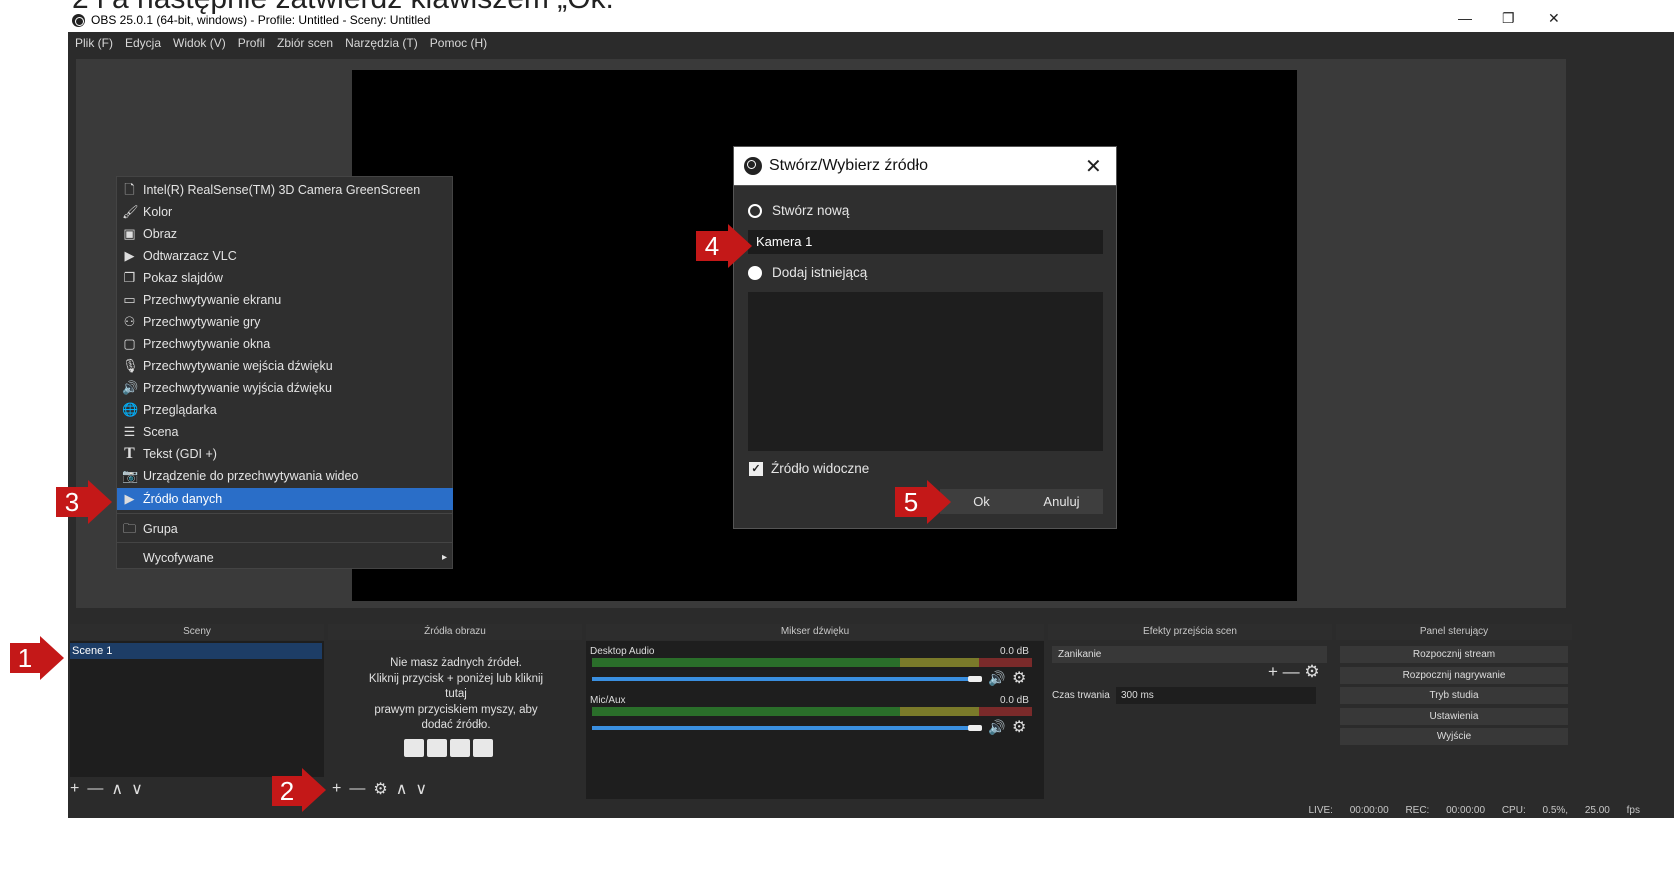 This screenshot has width=1674, height=872. I want to click on close-window-button: ✕, so click(1554, 18).